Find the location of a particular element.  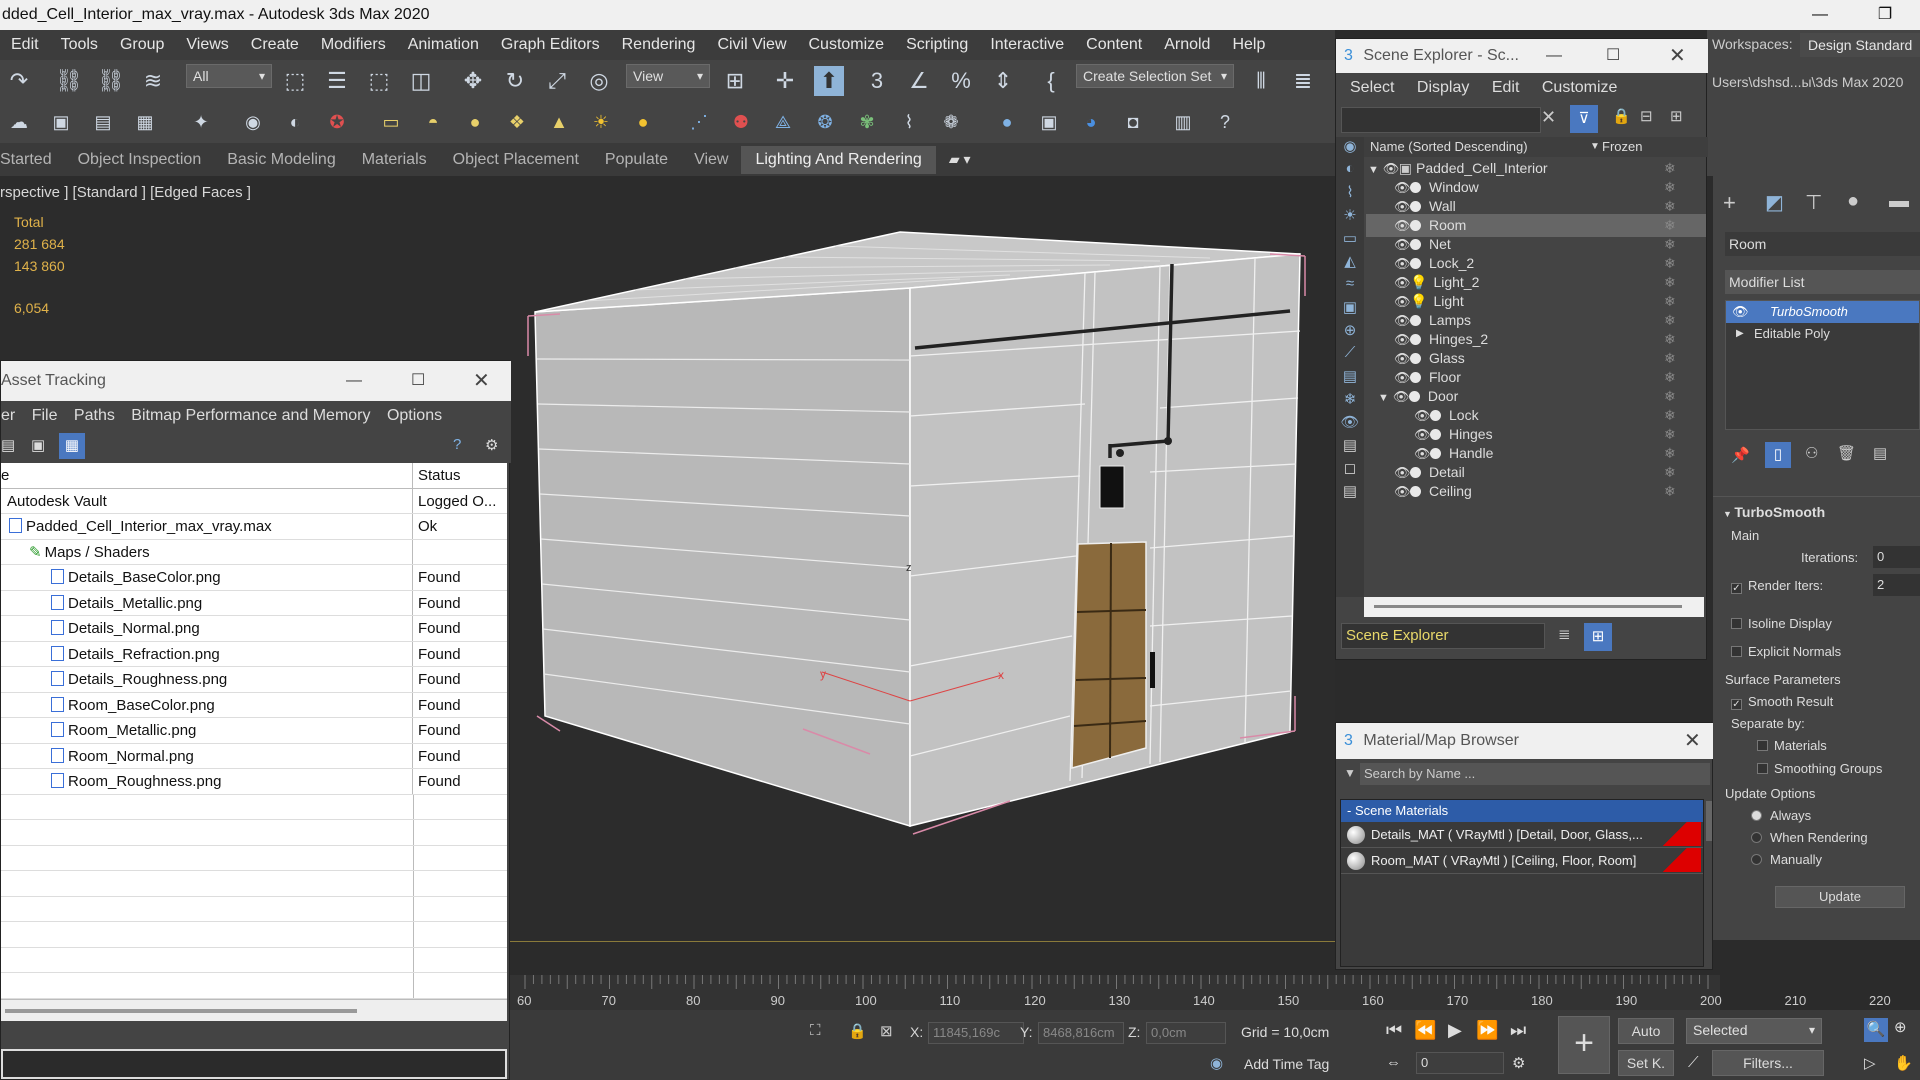

vray-plane-icon: ⟁ is located at coordinates (783, 122).